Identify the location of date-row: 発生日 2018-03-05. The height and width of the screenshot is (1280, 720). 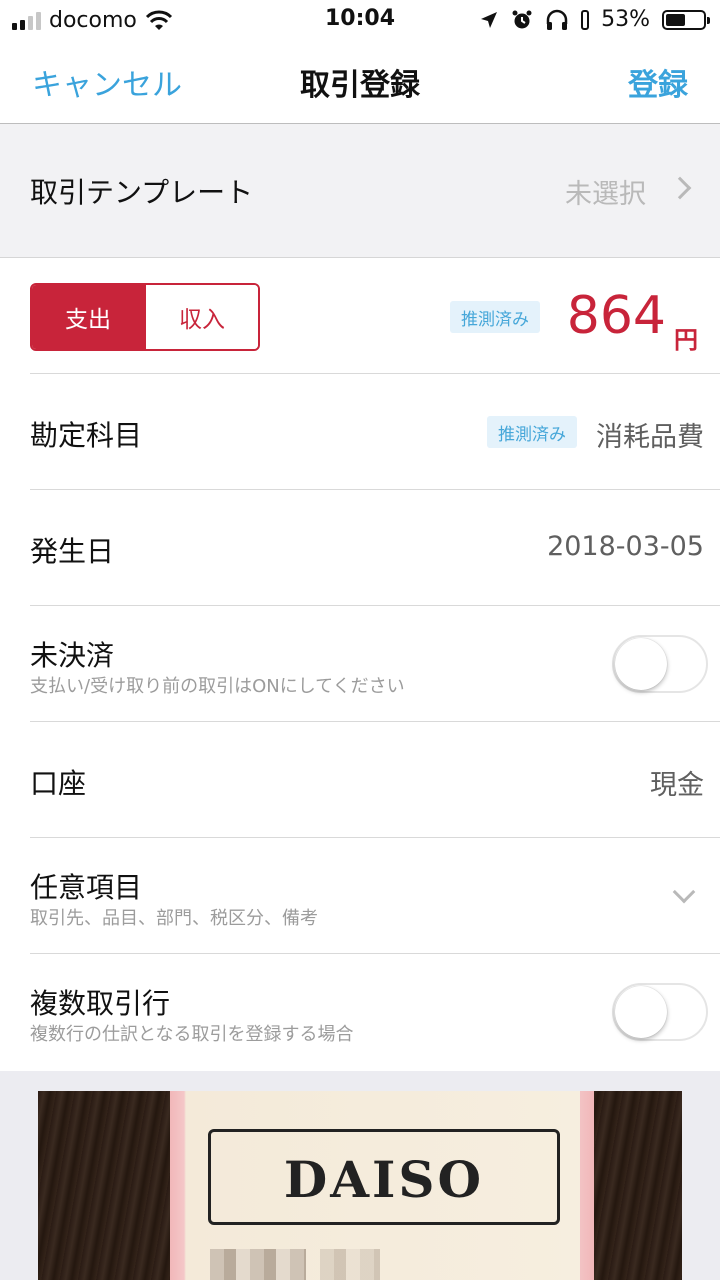
(375, 548).